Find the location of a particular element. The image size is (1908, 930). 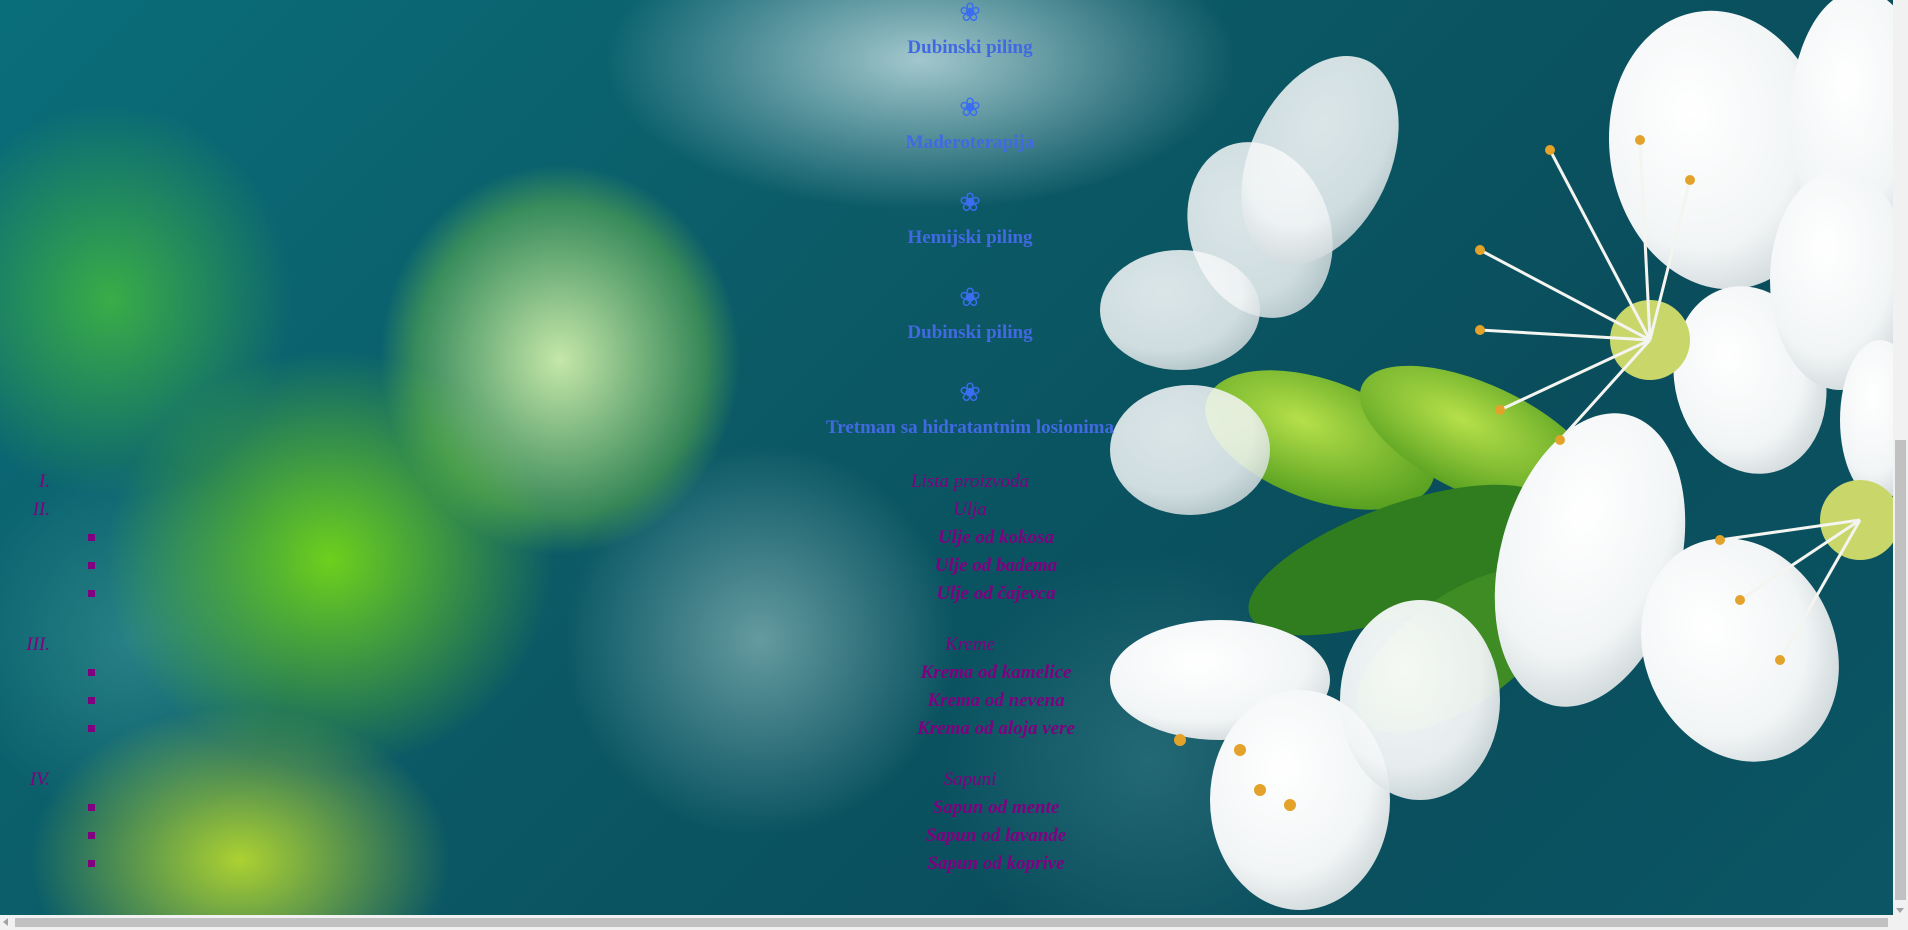

horizontal-scrollbar-thumb is located at coordinates (951, 922).